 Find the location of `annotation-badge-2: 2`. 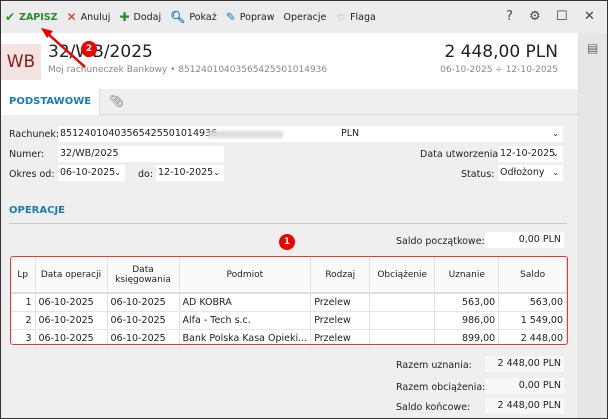

annotation-badge-2: 2 is located at coordinates (89, 49).